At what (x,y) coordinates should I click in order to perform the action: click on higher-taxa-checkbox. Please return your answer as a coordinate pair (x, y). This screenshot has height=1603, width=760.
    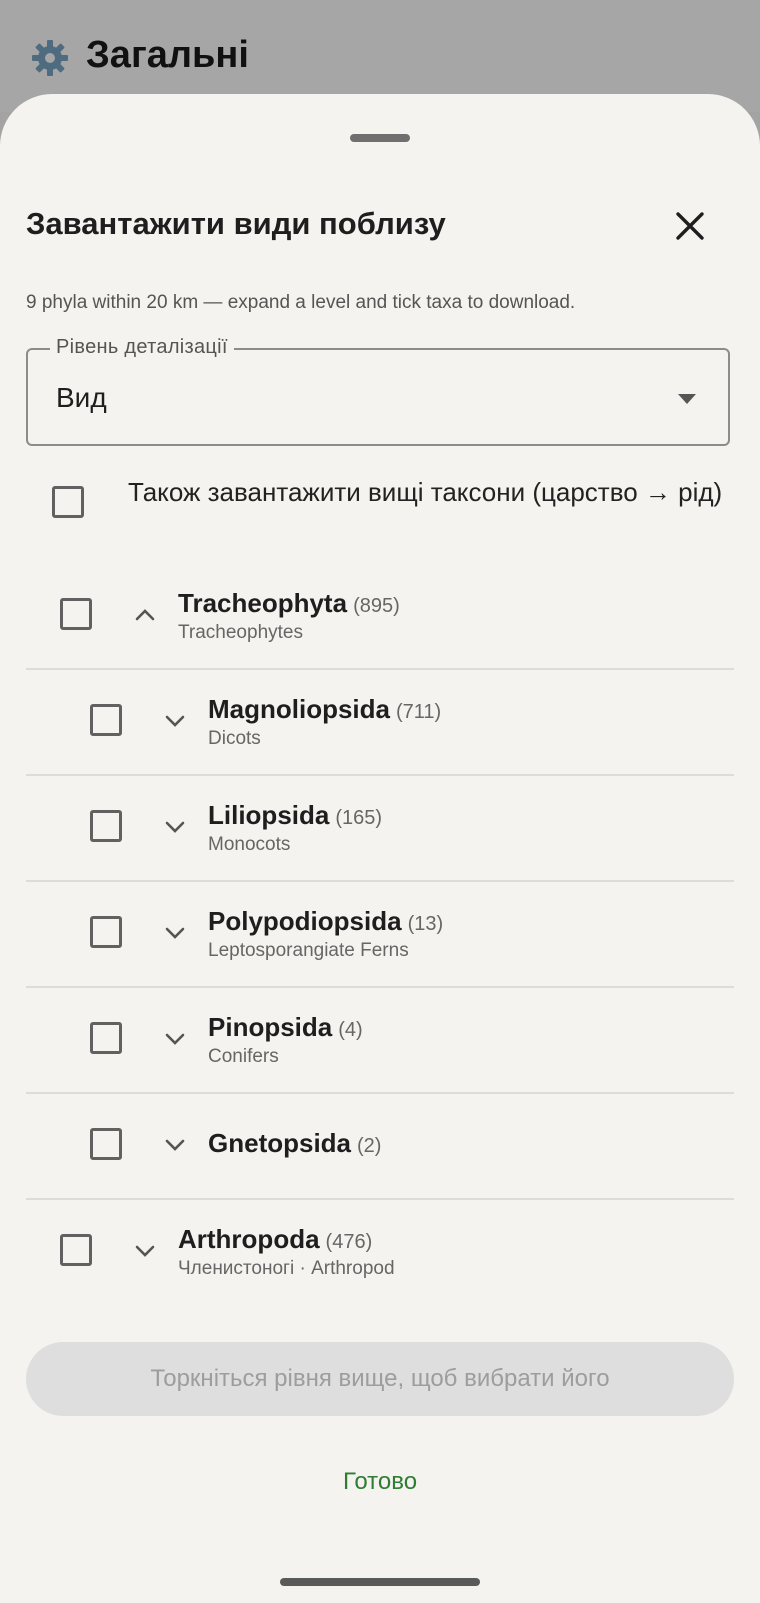
    Looking at the image, I should click on (68, 502).